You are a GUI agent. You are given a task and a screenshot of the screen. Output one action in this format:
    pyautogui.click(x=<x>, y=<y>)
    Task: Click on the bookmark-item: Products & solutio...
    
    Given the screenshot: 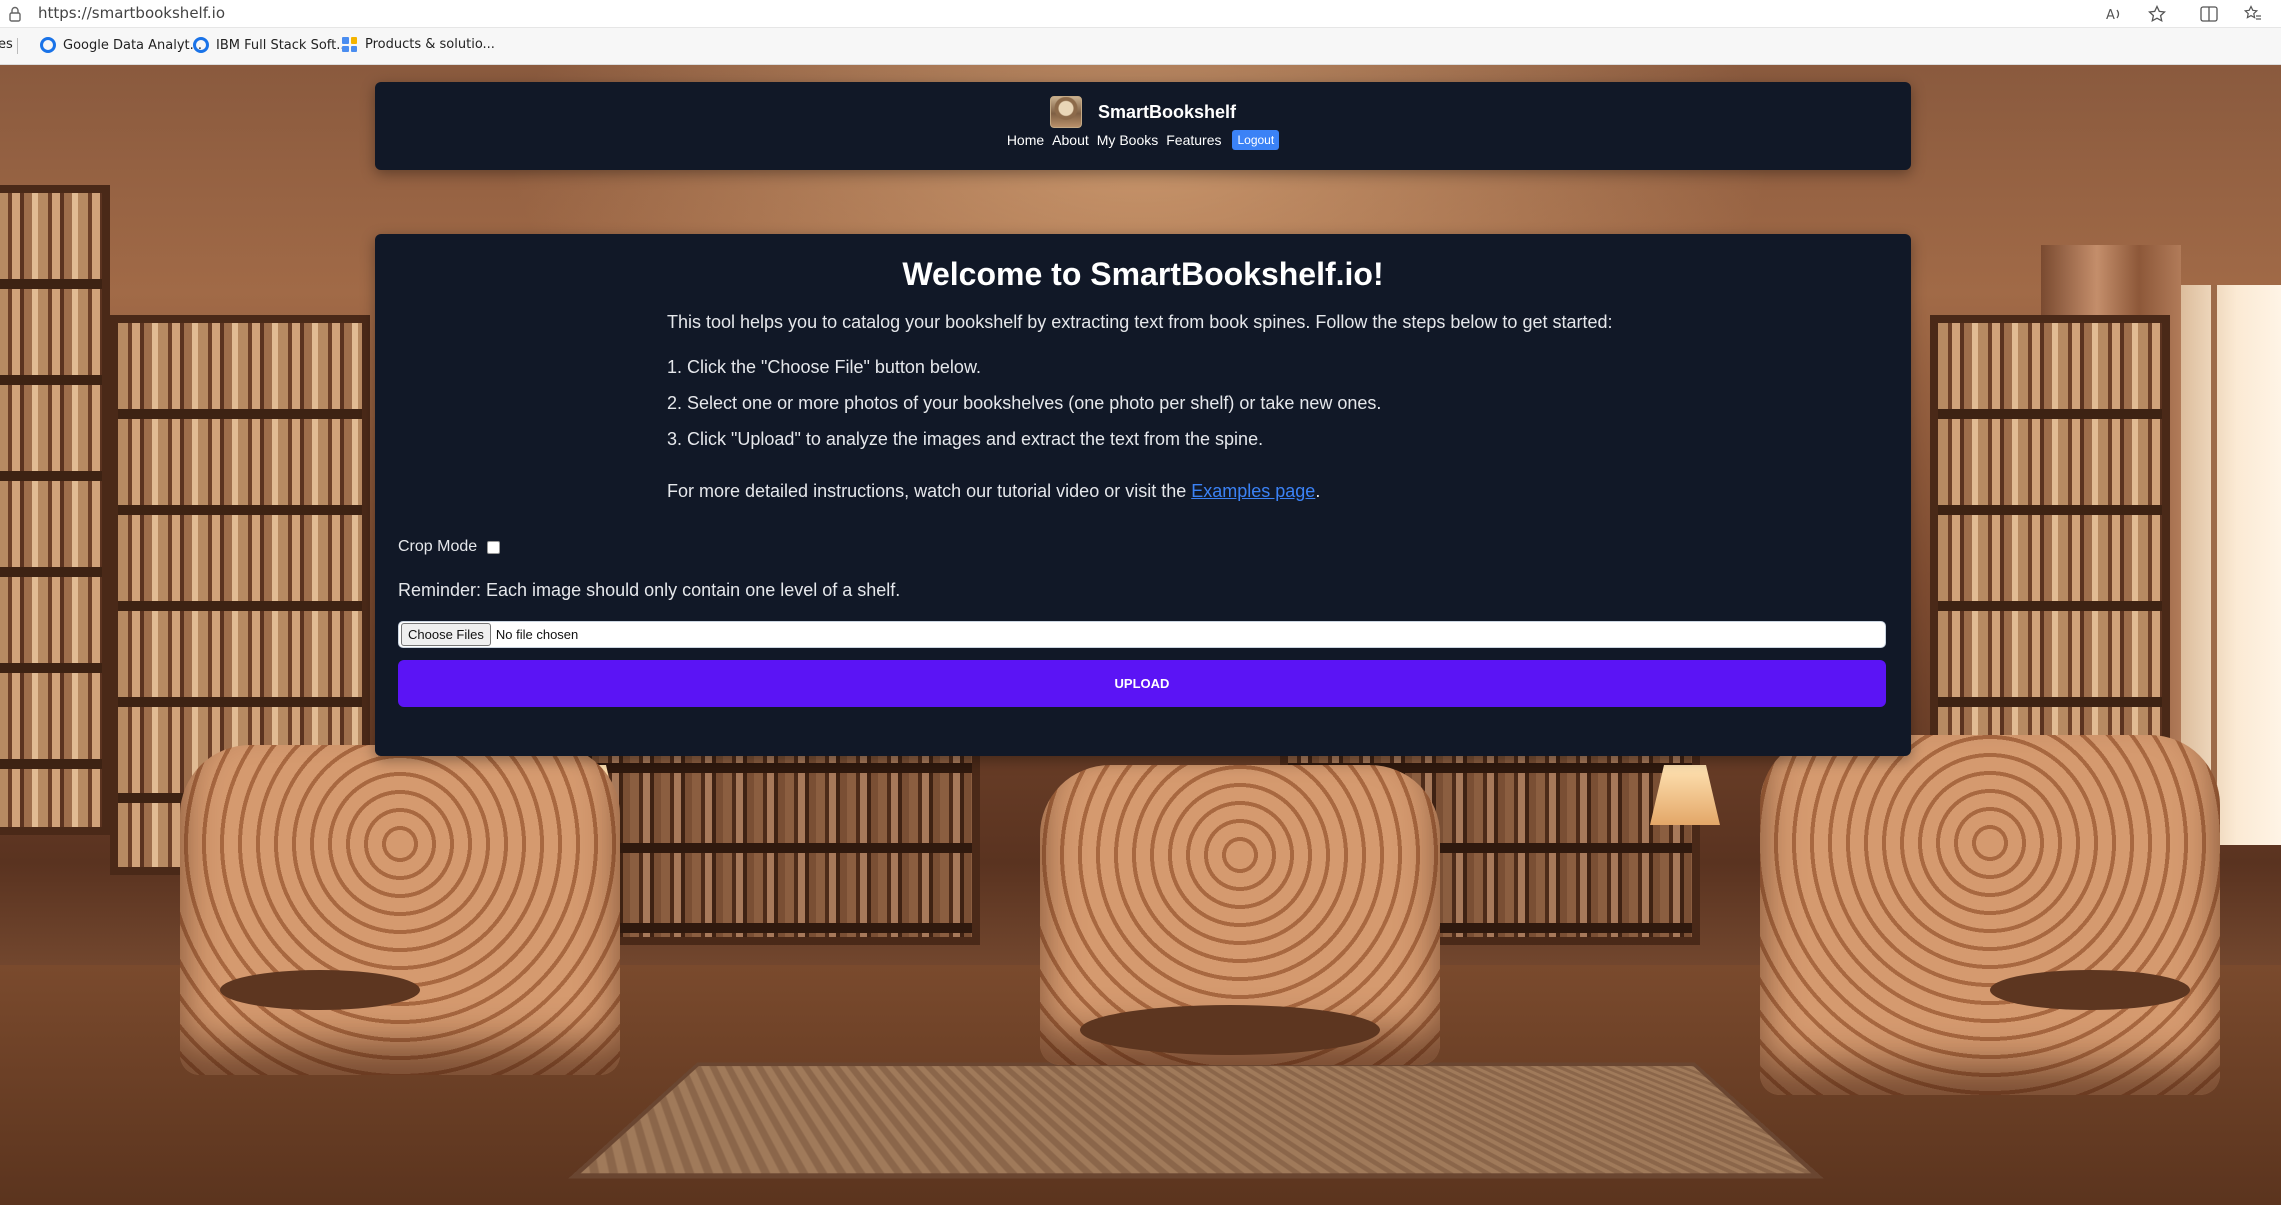 What is the action you would take?
    pyautogui.click(x=418, y=44)
    